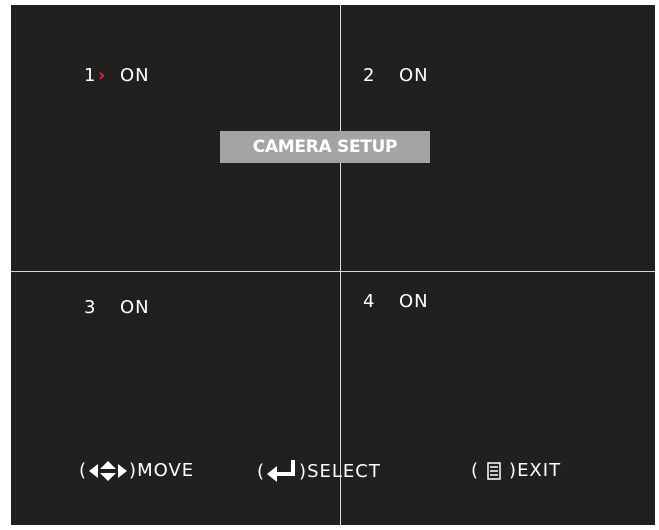  Describe the element at coordinates (369, 75) in the screenshot. I see `camera-2-number: 2` at that location.